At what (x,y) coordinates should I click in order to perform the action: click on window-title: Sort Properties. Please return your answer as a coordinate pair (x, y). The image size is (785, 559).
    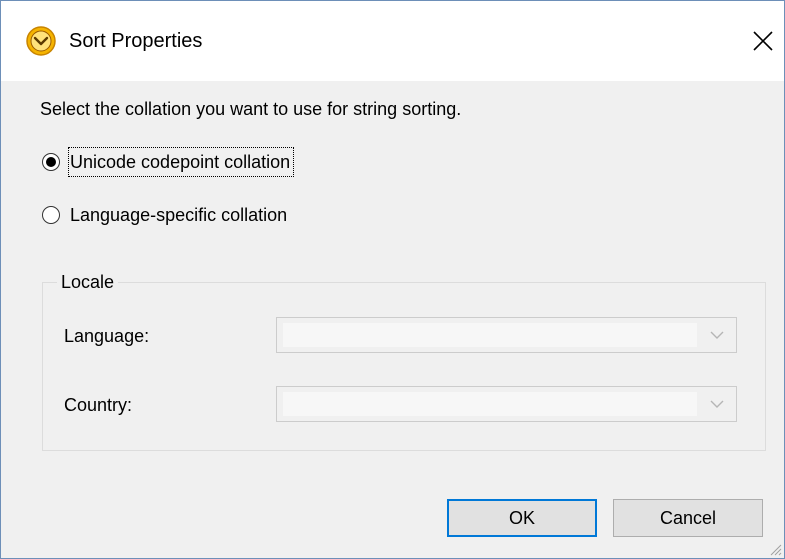
    Looking at the image, I should click on (136, 41).